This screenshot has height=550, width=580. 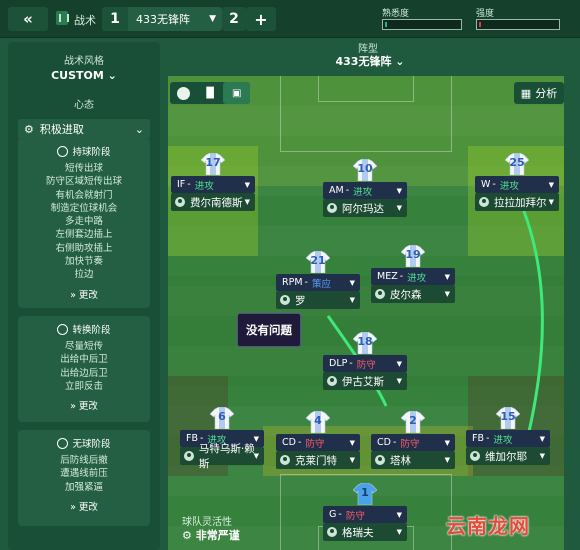 What do you see at coordinates (91, 152) in the screenshot?
I see `panel-title: 持球阶段` at bounding box center [91, 152].